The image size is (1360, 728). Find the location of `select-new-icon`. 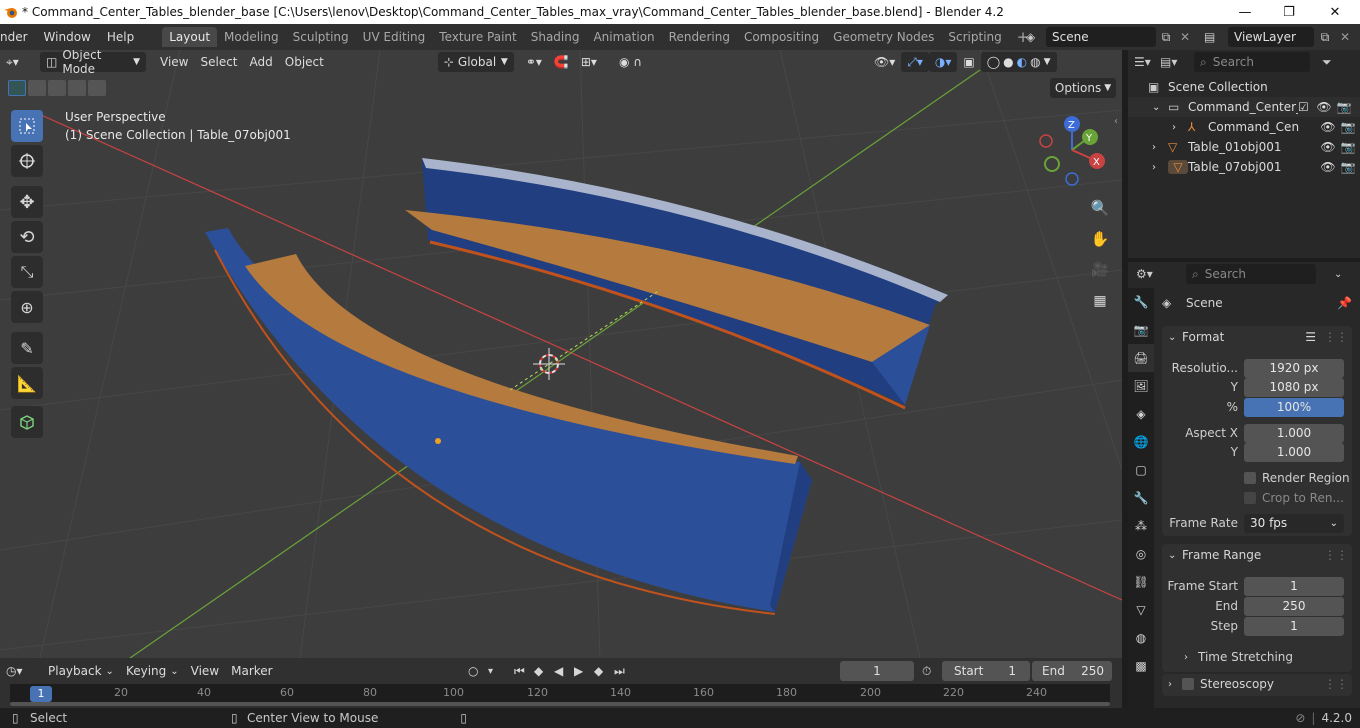

select-new-icon is located at coordinates (17, 88).